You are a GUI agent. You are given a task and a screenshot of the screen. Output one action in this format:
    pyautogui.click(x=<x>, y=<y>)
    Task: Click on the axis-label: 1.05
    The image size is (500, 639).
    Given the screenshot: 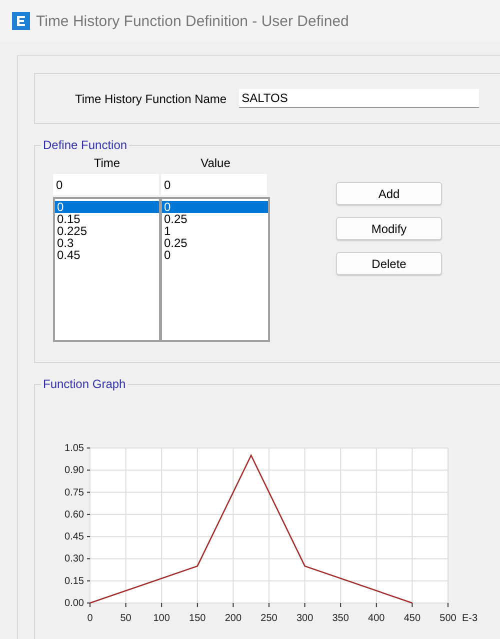 What is the action you would take?
    pyautogui.click(x=74, y=448)
    